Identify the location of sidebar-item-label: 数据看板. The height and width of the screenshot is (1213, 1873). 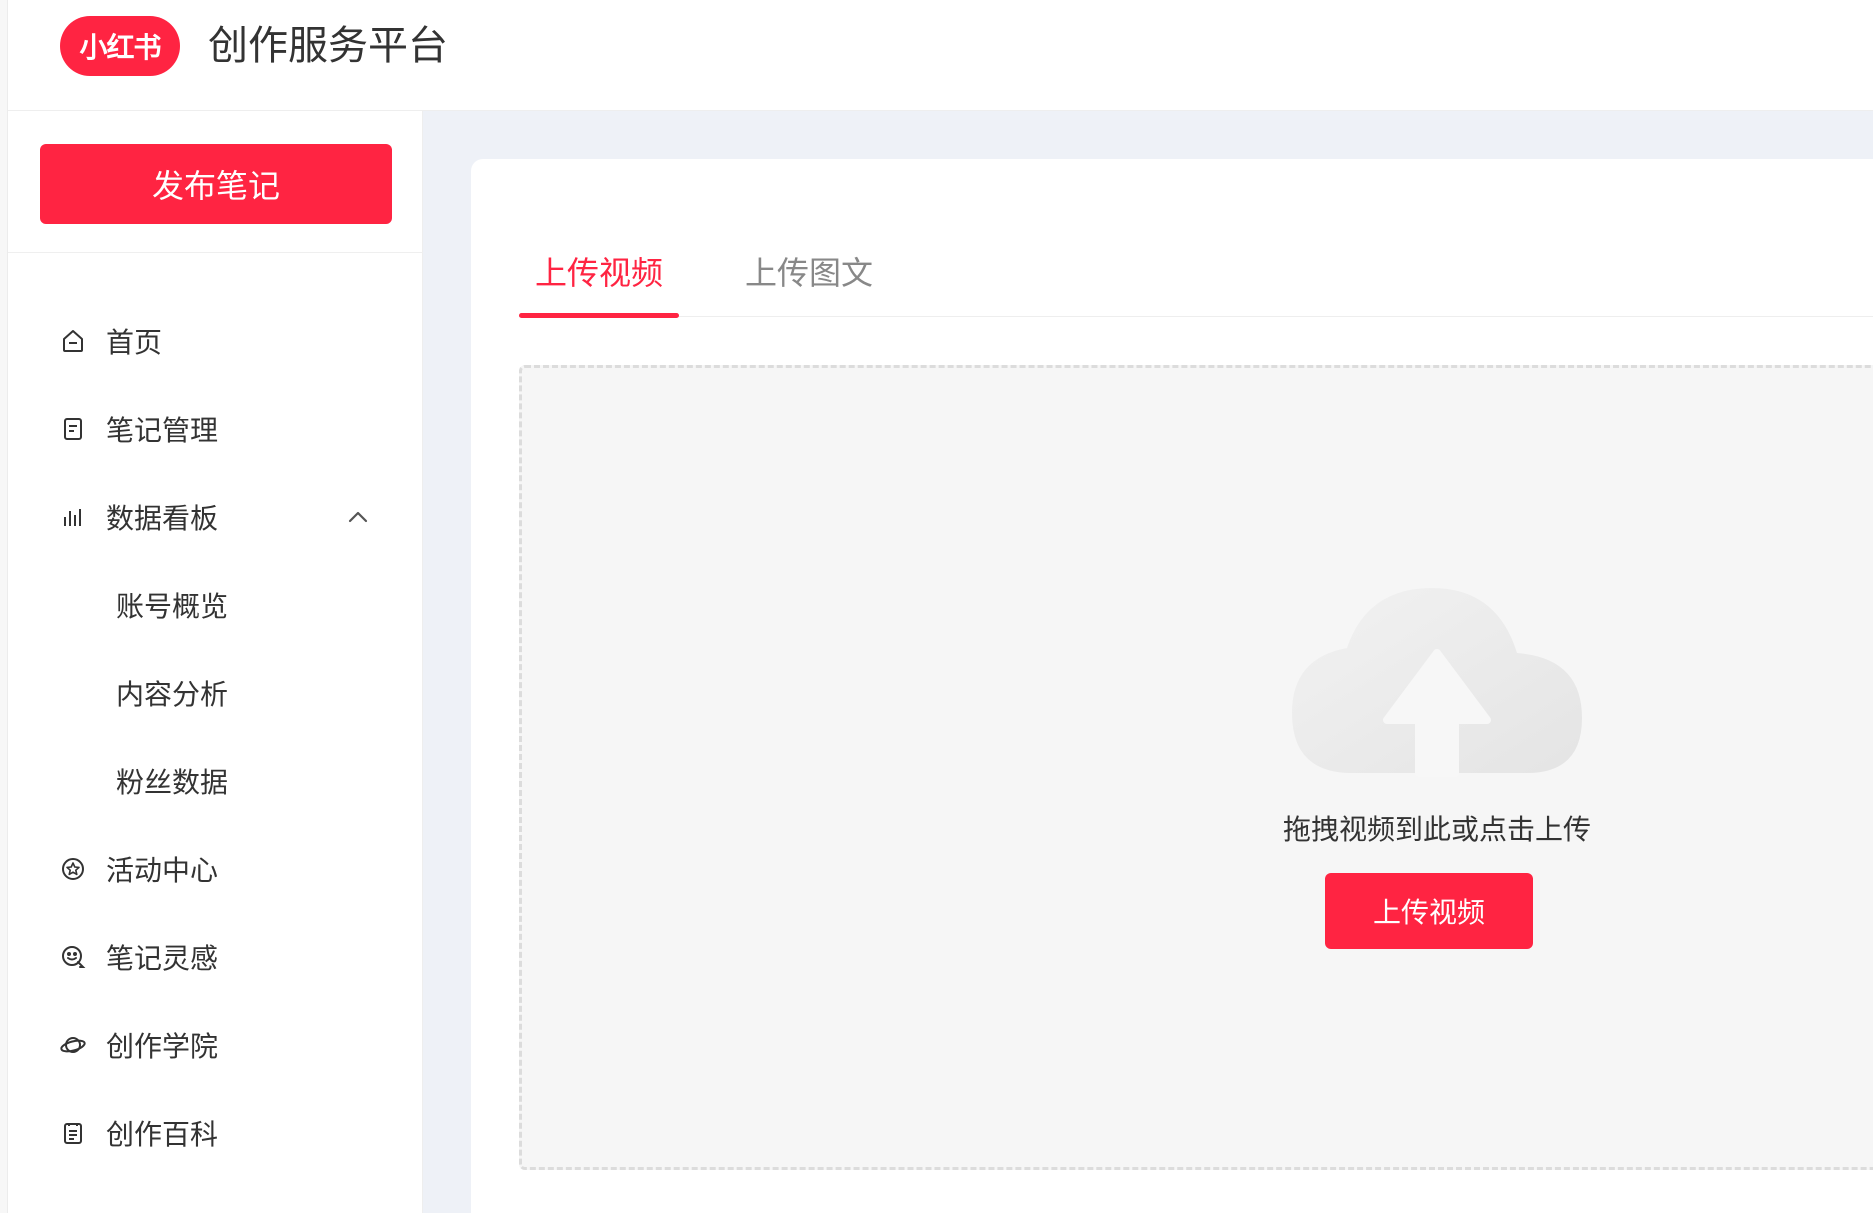
(162, 518).